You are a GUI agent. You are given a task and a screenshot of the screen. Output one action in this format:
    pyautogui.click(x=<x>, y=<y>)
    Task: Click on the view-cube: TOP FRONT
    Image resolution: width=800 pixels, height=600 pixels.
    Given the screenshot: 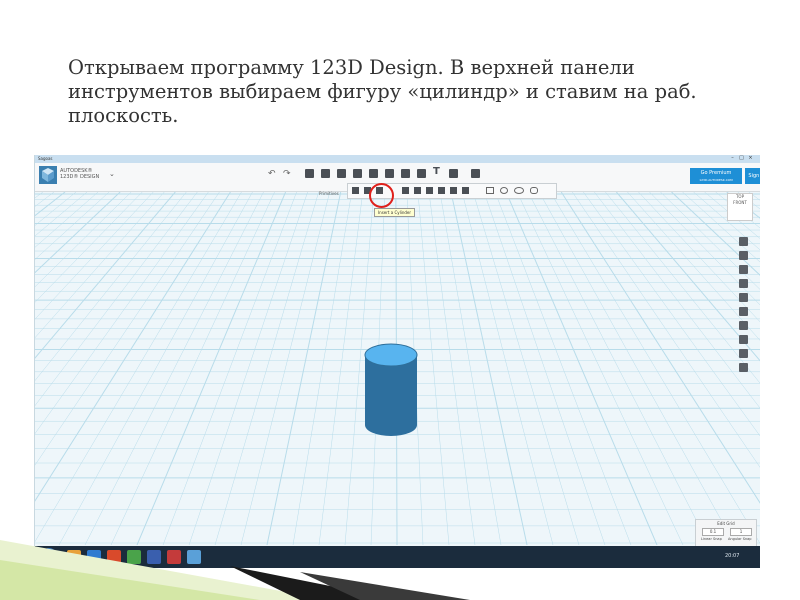 What is the action you would take?
    pyautogui.click(x=740, y=207)
    